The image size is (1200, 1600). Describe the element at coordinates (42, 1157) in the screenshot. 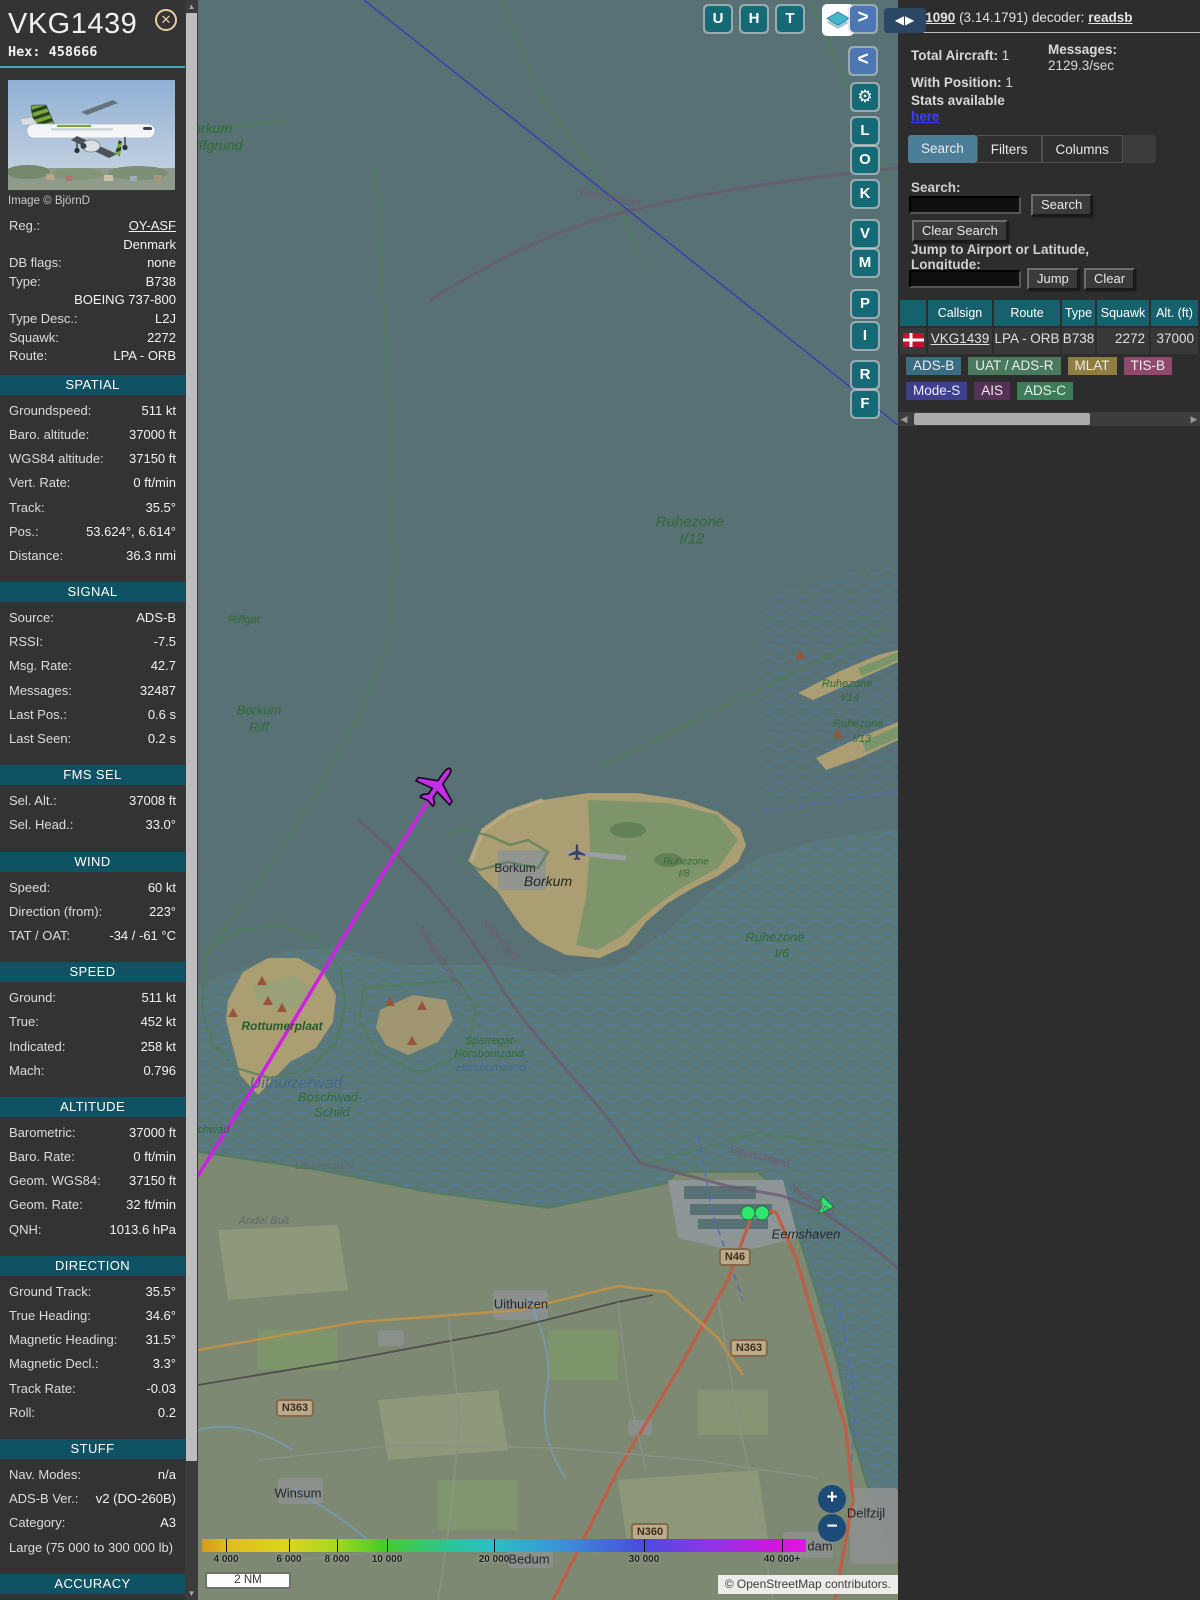

I see `data-label: Baro. Rate:` at that location.